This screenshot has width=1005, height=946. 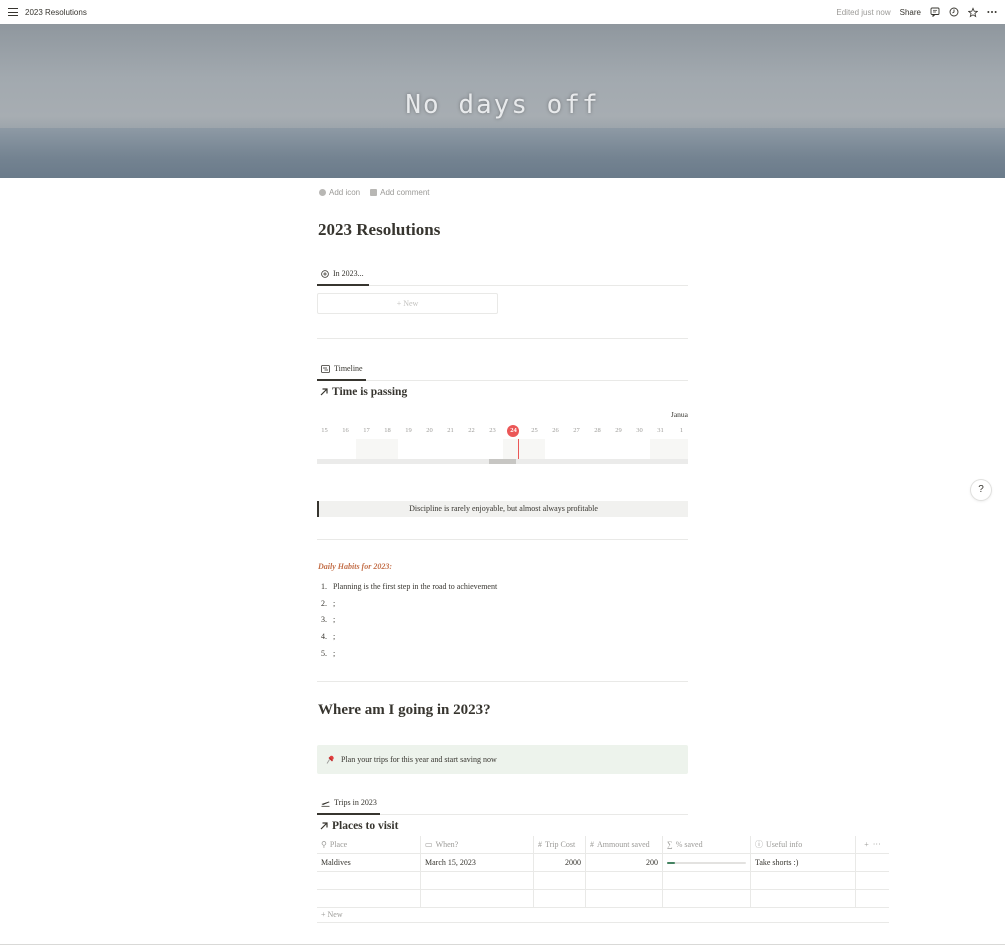 What do you see at coordinates (322, 192) in the screenshot?
I see `smiley-icon` at bounding box center [322, 192].